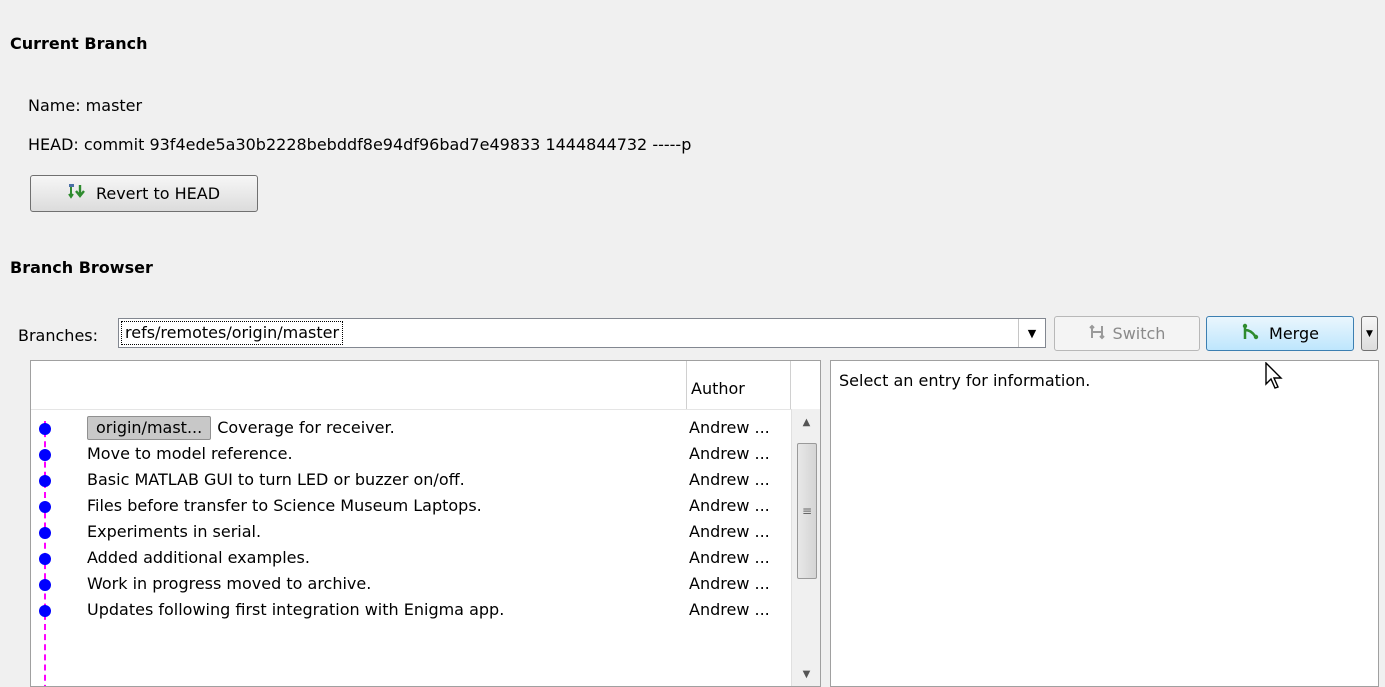 The image size is (1385, 687). What do you see at coordinates (1096, 334) in the screenshot?
I see `switch-icon` at bounding box center [1096, 334].